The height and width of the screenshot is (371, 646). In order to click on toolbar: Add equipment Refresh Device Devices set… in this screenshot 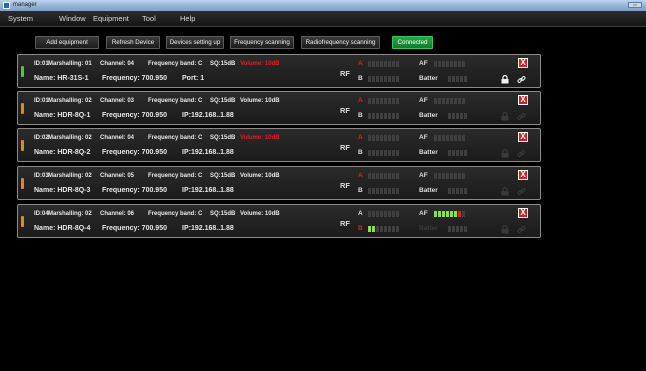, I will do `click(323, 39)`.